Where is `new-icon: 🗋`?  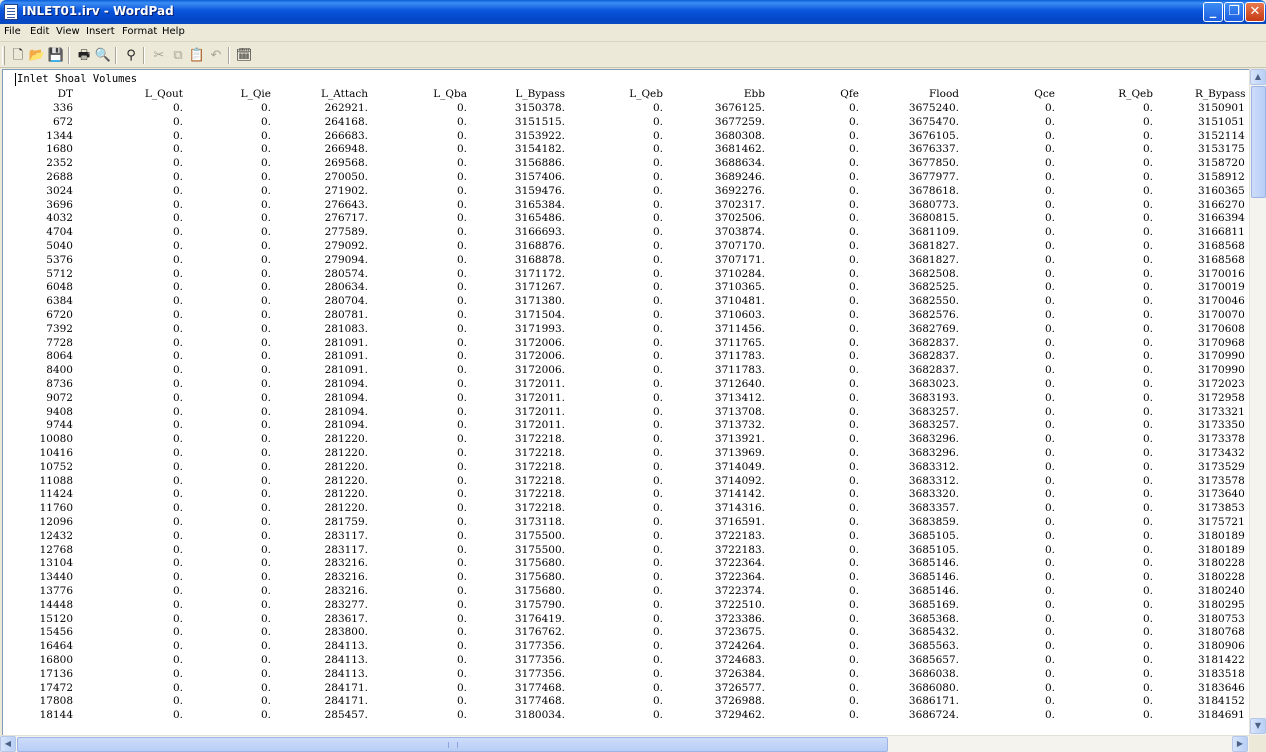
new-icon: 🗋 is located at coordinates (18, 55).